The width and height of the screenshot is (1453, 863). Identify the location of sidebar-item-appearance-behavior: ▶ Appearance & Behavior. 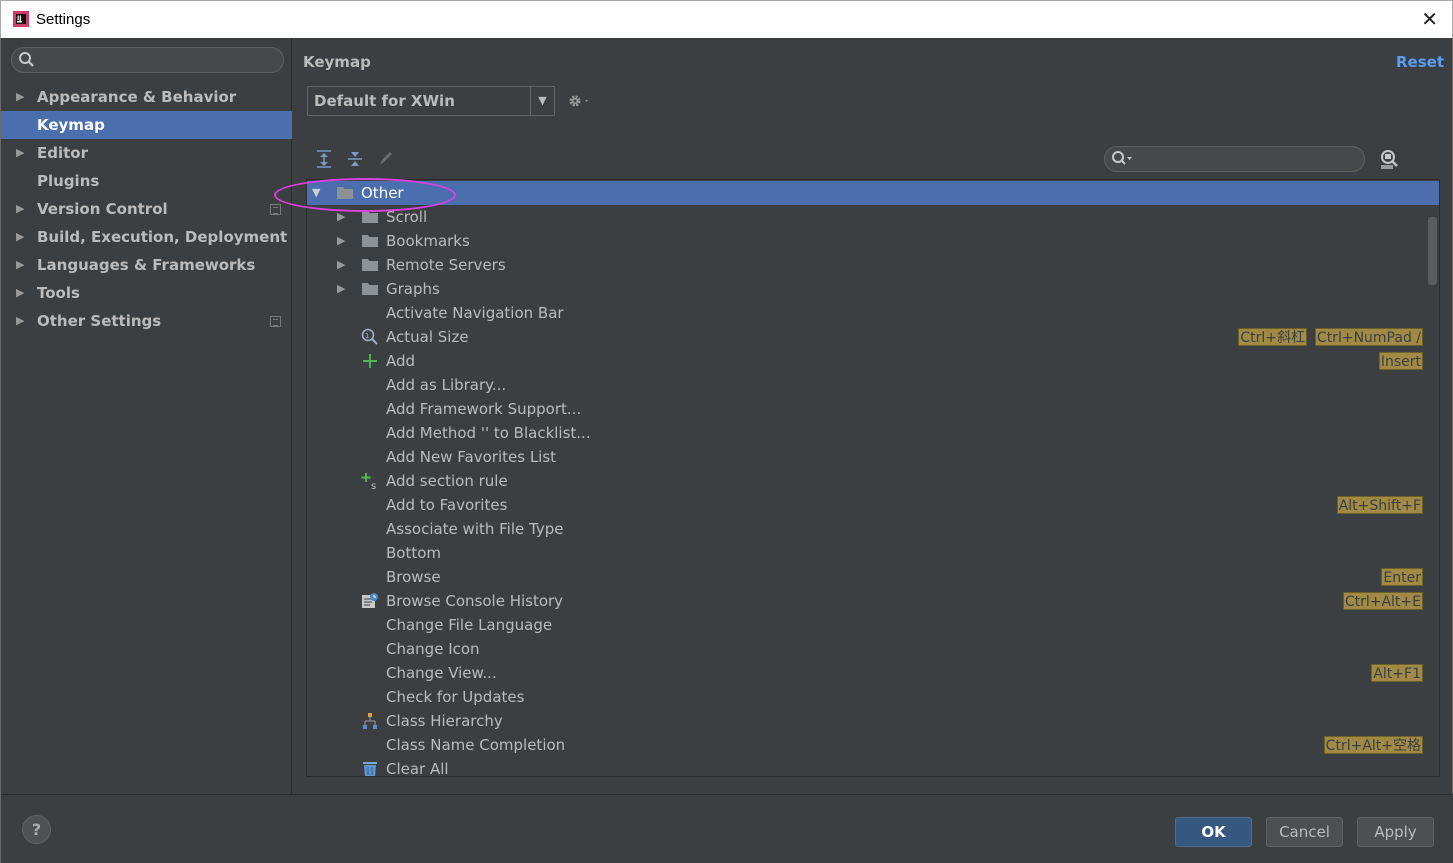
(146, 97).